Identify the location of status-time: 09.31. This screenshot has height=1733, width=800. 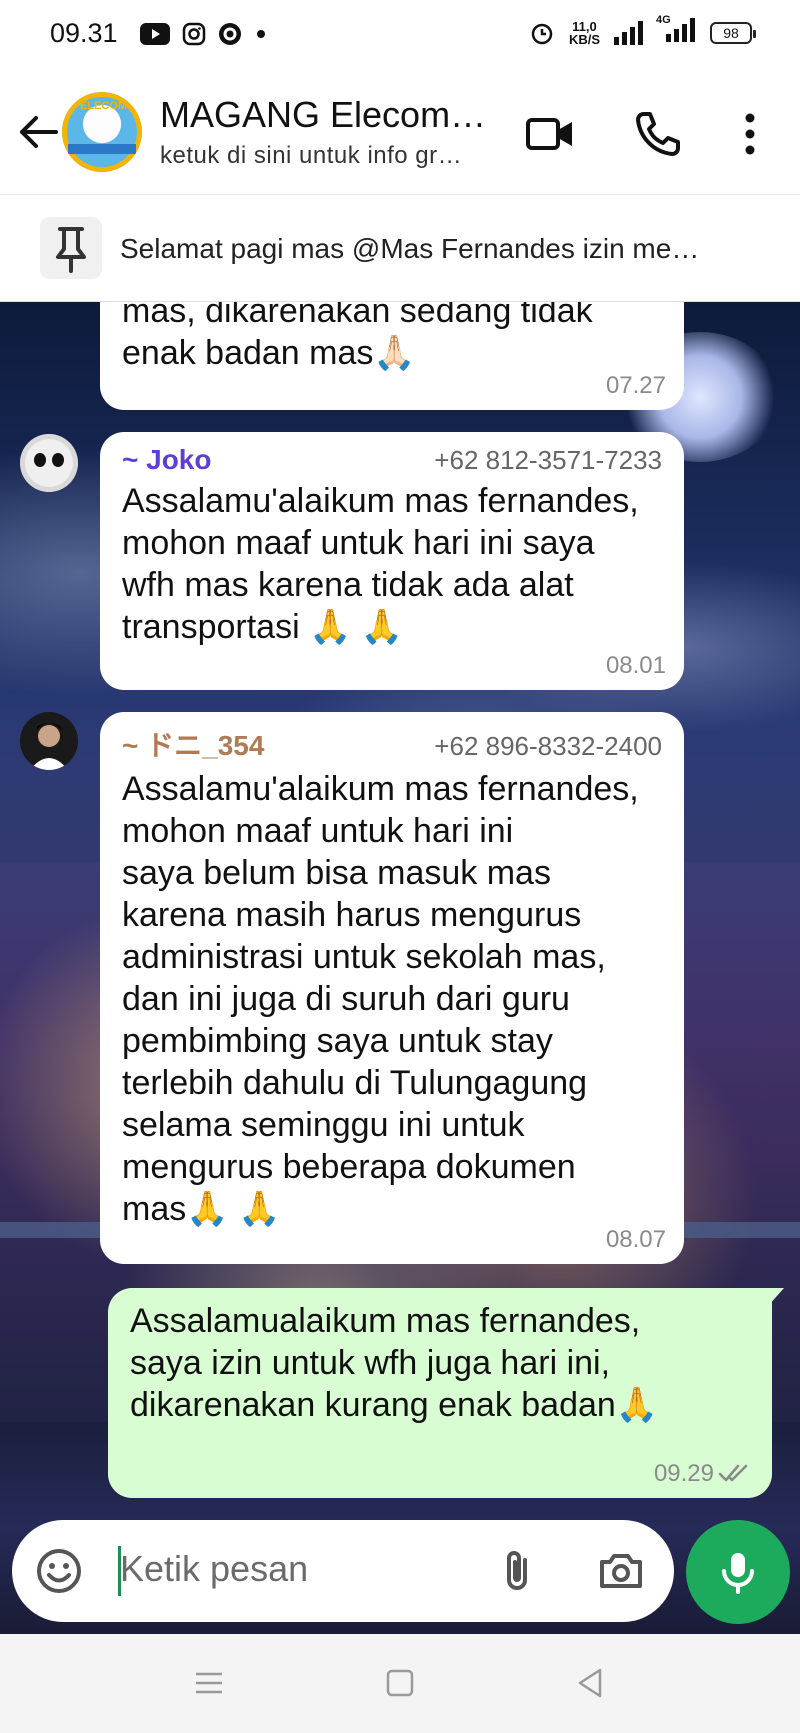
(84, 33).